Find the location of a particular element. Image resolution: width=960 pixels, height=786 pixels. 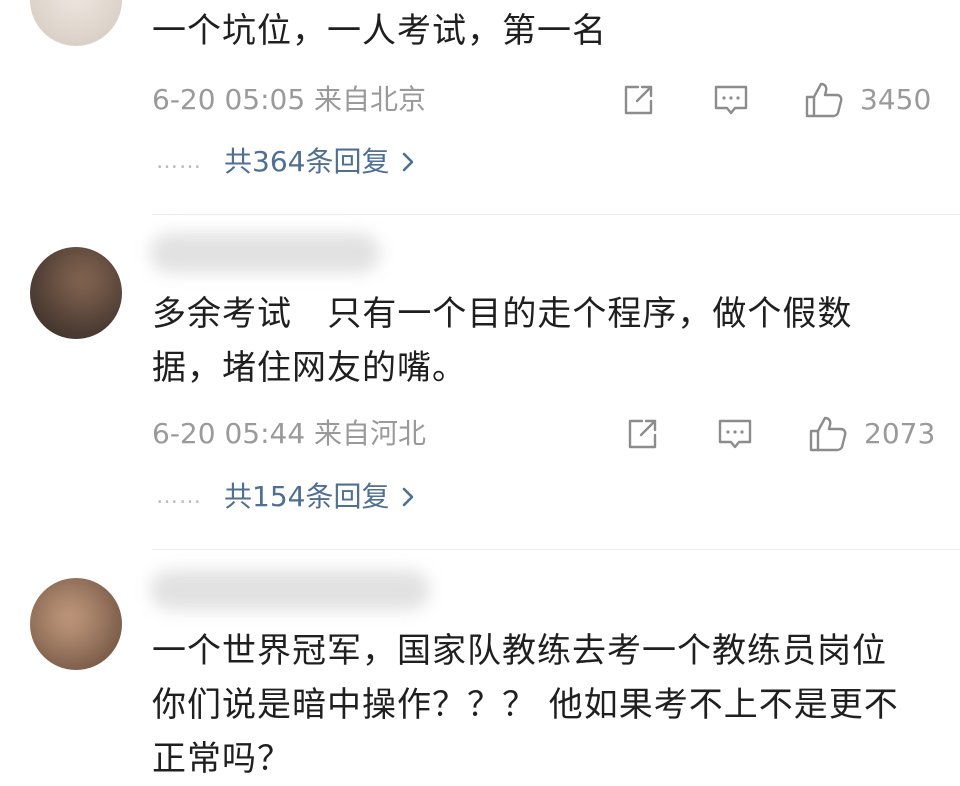

replies-label: 共364条回复 is located at coordinates (307, 161).